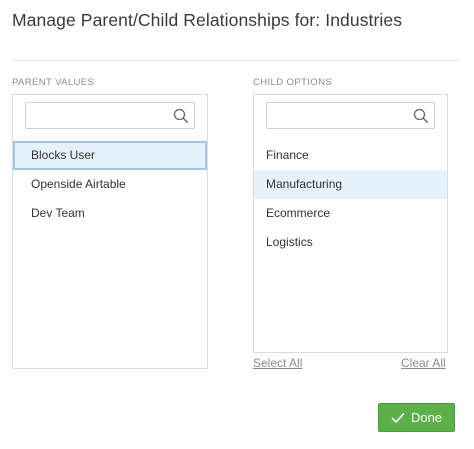 This screenshot has width=474, height=449. I want to click on child-item-manufacturing: Manufacturing, so click(350, 184).